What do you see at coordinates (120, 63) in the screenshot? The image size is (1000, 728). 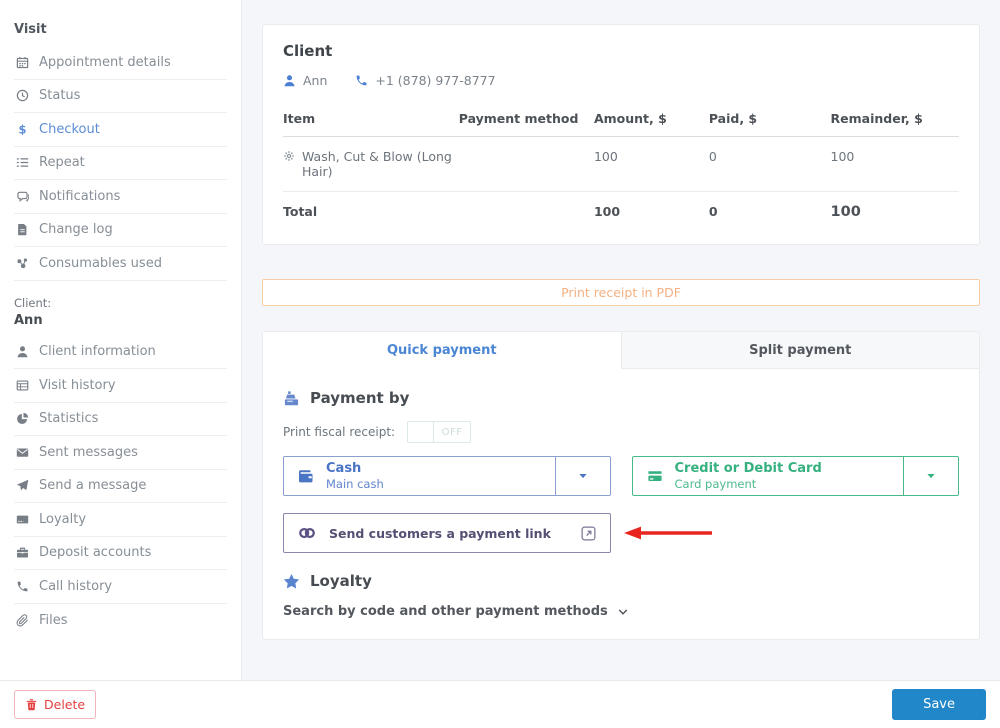 I see `sidebar-item-appointment-details: Appointment details` at bounding box center [120, 63].